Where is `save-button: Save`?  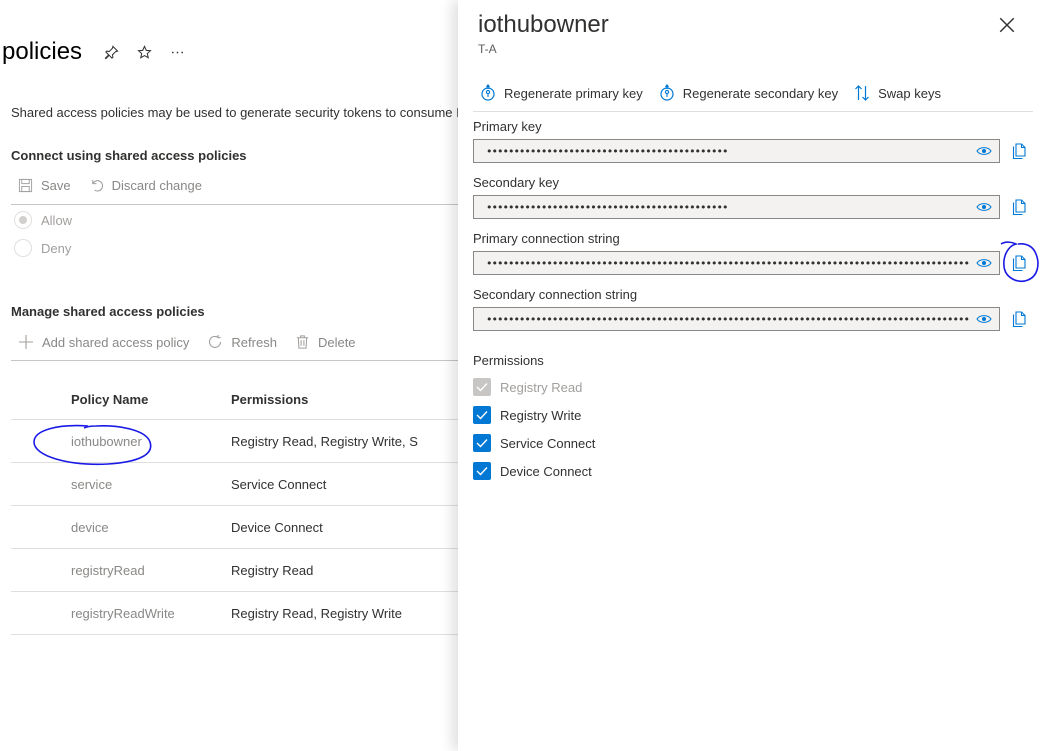
save-button: Save is located at coordinates (44, 185).